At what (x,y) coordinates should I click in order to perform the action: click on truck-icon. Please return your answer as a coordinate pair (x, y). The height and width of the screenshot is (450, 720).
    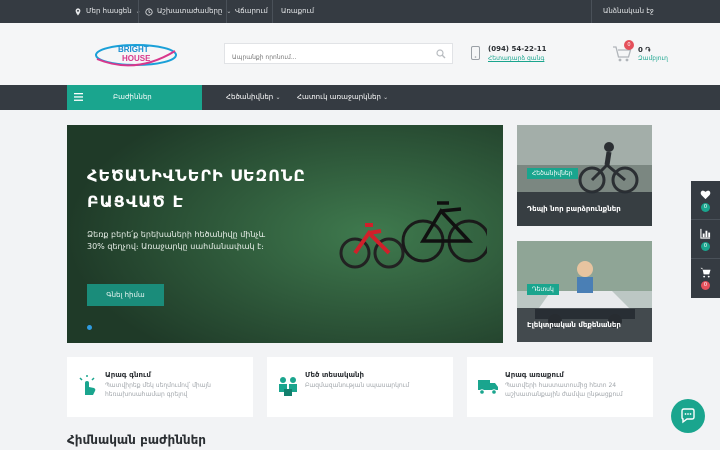
    Looking at the image, I should click on (488, 387).